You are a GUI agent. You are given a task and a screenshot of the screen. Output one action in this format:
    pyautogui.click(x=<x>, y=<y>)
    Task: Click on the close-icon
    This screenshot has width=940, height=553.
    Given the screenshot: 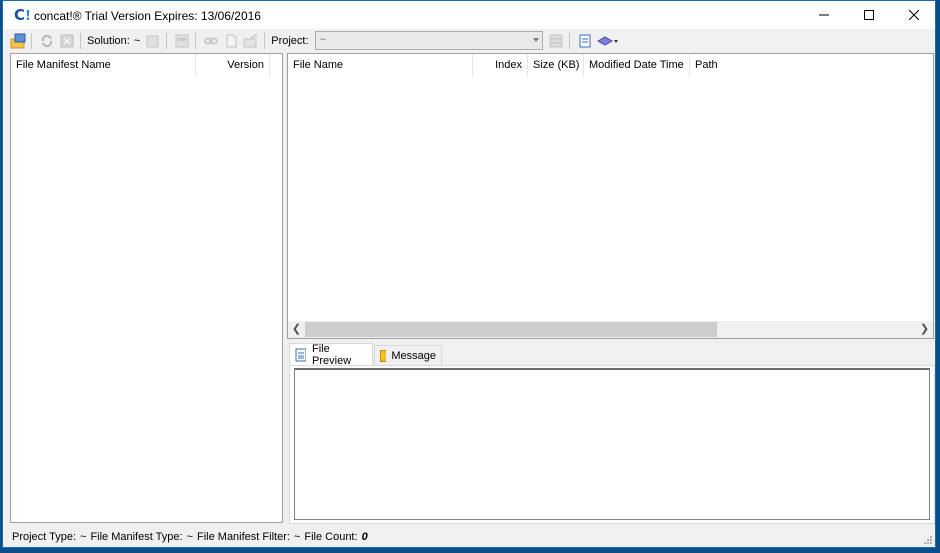 What is the action you would take?
    pyautogui.click(x=914, y=15)
    